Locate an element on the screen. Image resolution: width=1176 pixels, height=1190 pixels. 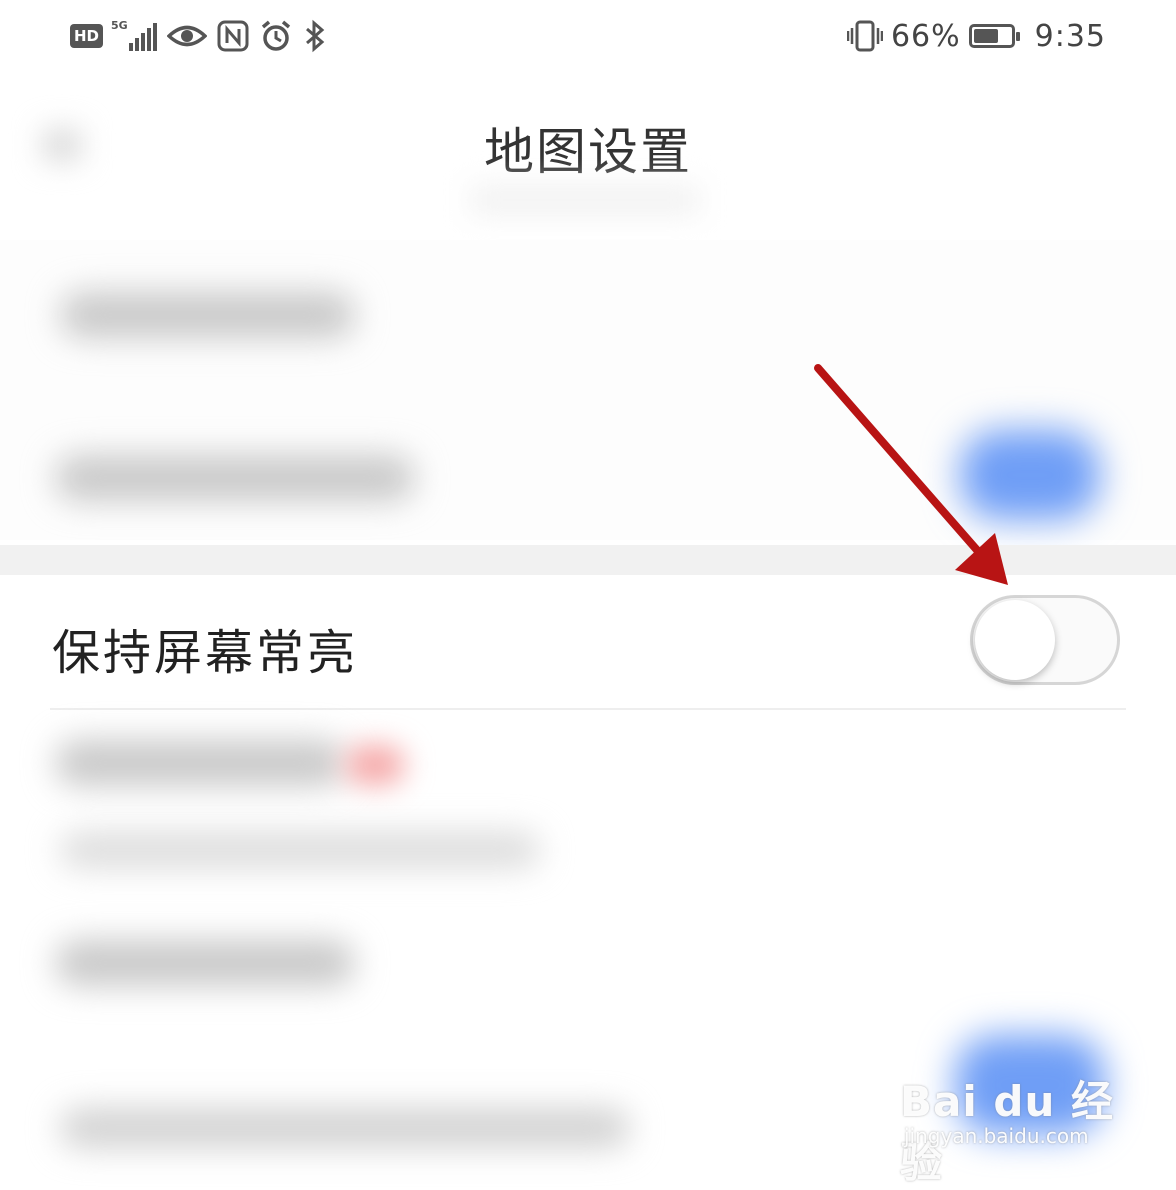
status-bar: HD 5G 66% 9:35 is located at coordinates (588, 38).